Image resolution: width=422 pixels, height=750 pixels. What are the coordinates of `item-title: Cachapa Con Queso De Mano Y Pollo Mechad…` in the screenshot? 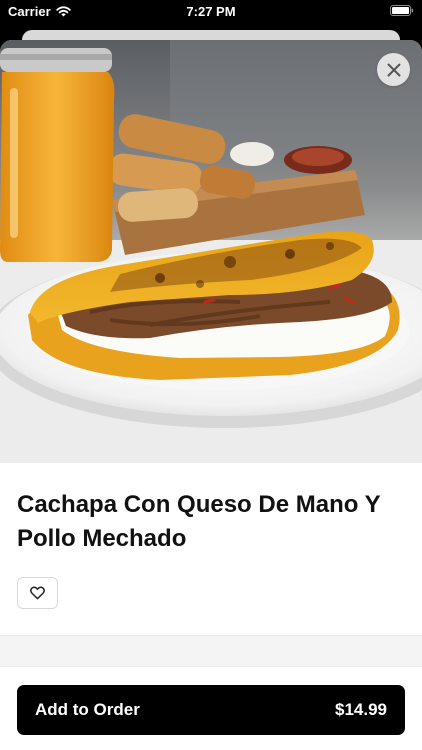 It's located at (199, 521).